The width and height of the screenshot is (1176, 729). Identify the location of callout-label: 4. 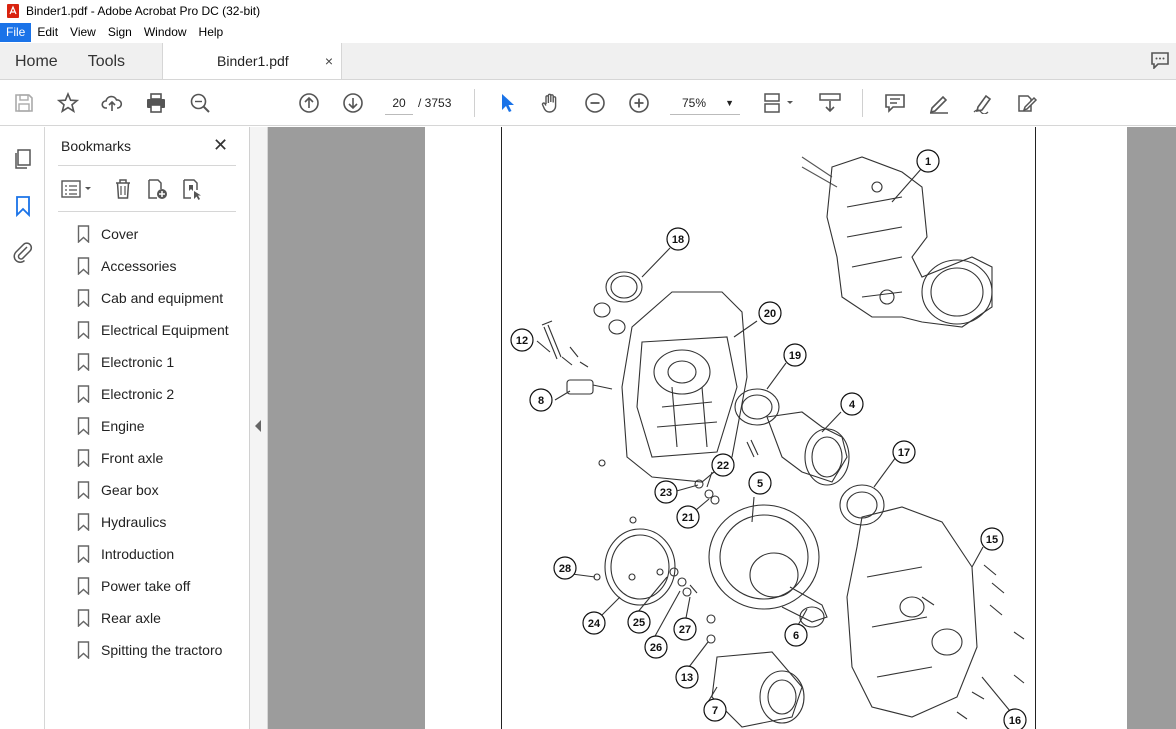
(852, 405).